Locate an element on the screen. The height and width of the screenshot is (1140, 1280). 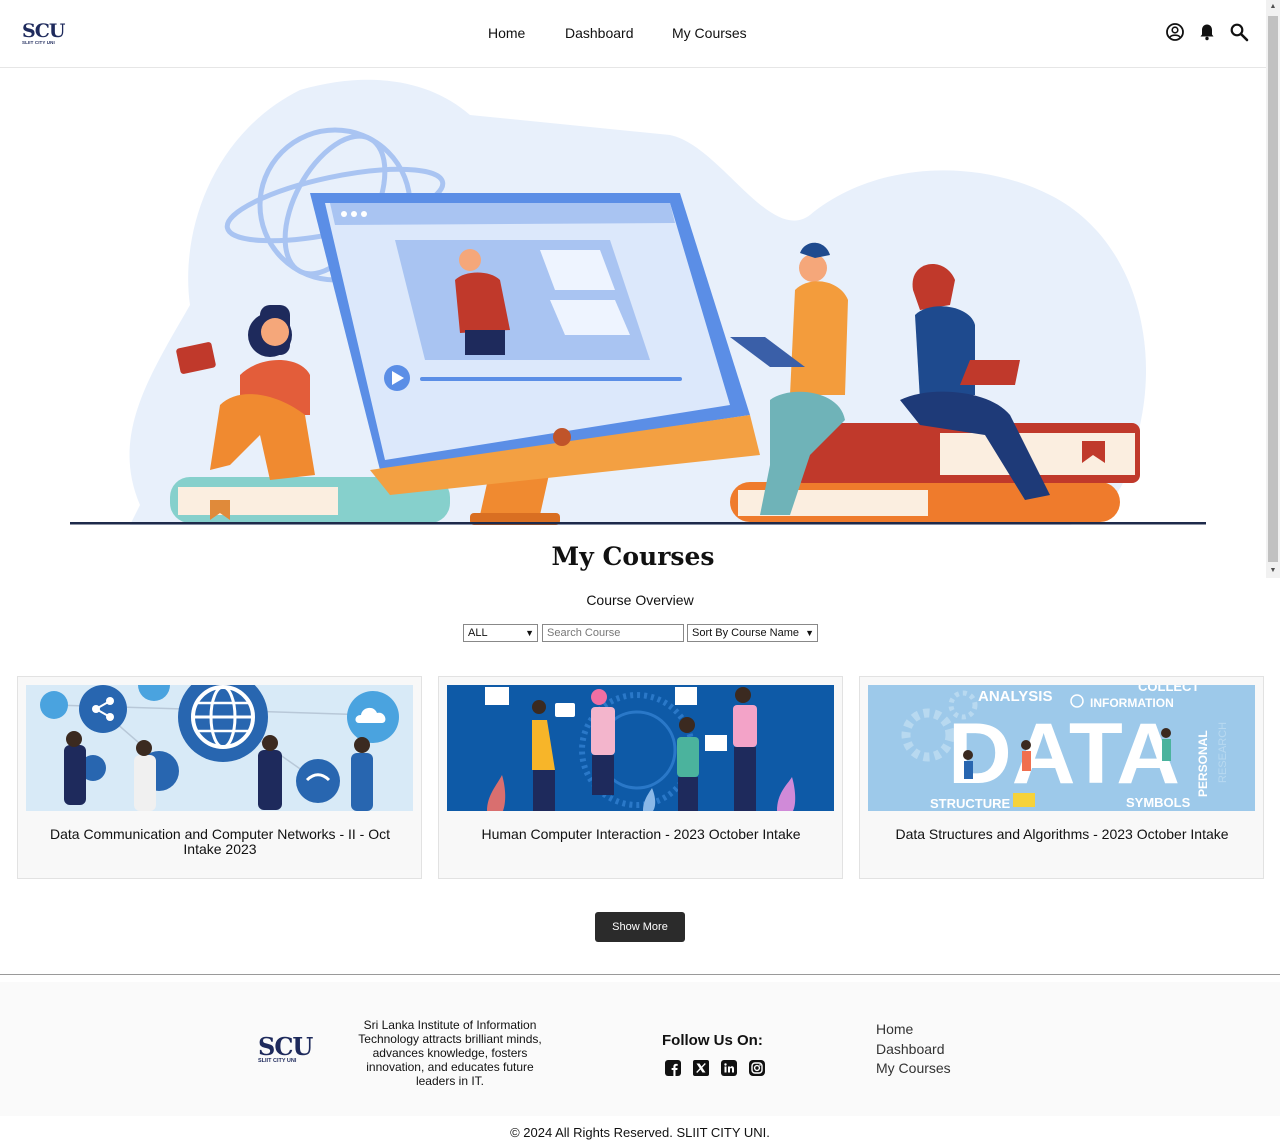
image-word: STRUCTURE is located at coordinates (970, 803).